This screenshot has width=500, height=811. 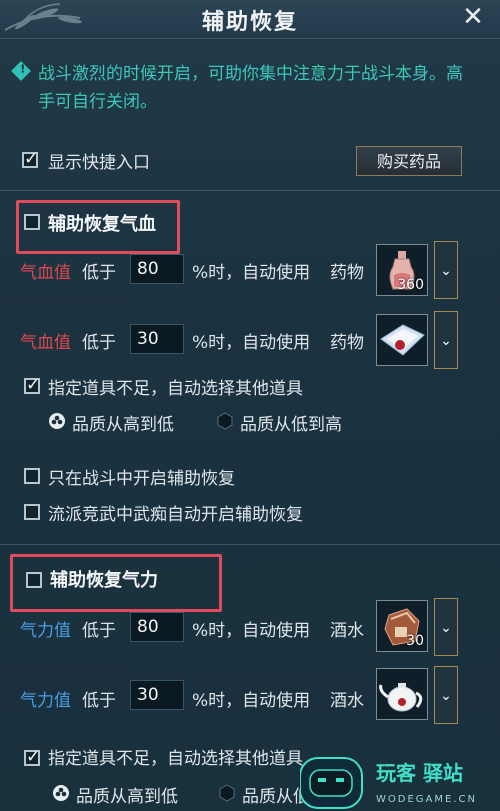 What do you see at coordinates (175, 759) in the screenshot?
I see `mp-auto-select-label: 指定道具不足，自动选择其他道具` at bounding box center [175, 759].